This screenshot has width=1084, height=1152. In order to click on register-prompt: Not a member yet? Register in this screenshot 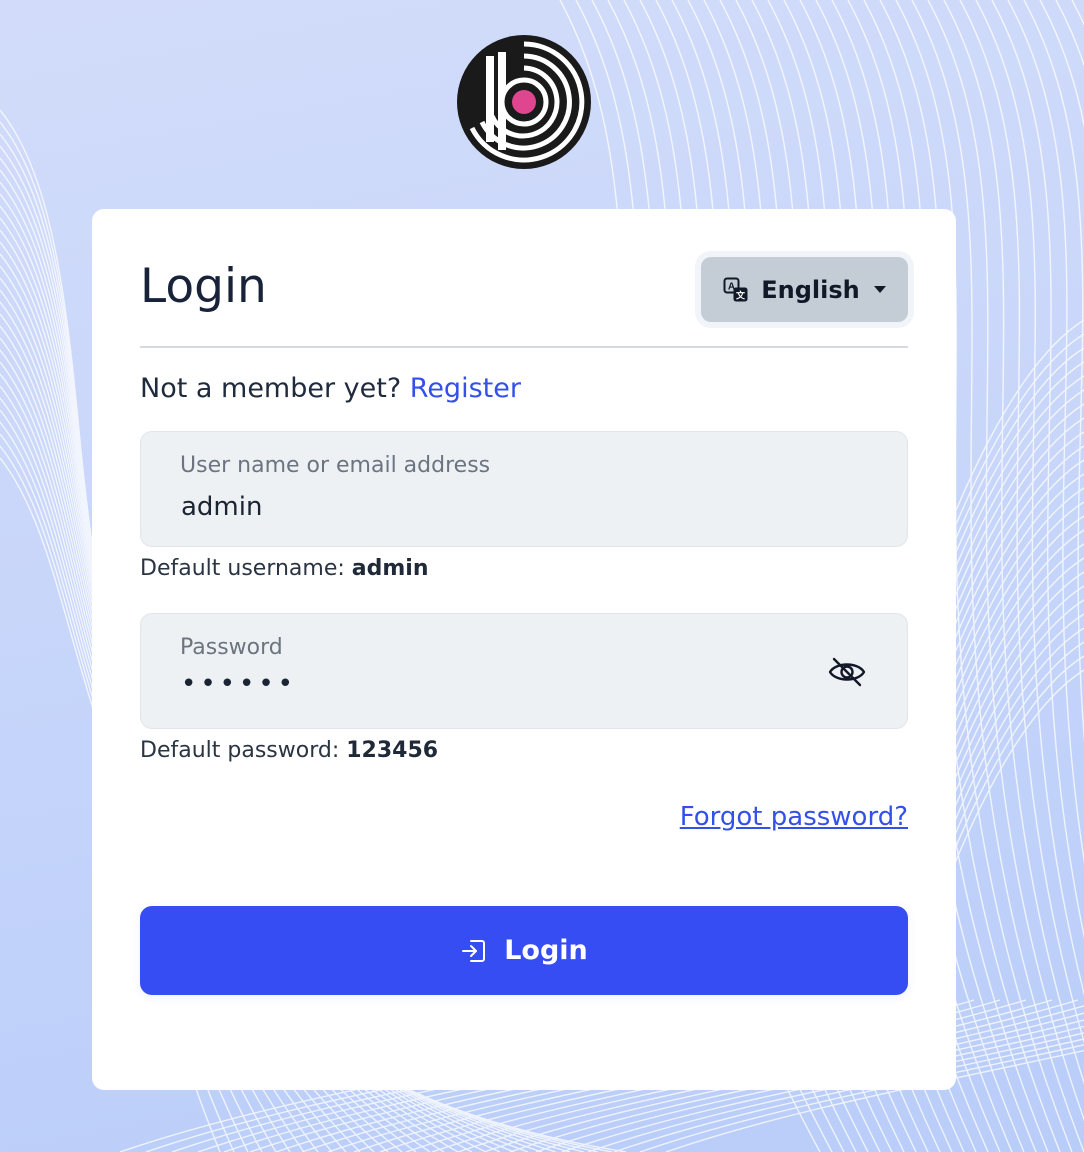, I will do `click(330, 389)`.